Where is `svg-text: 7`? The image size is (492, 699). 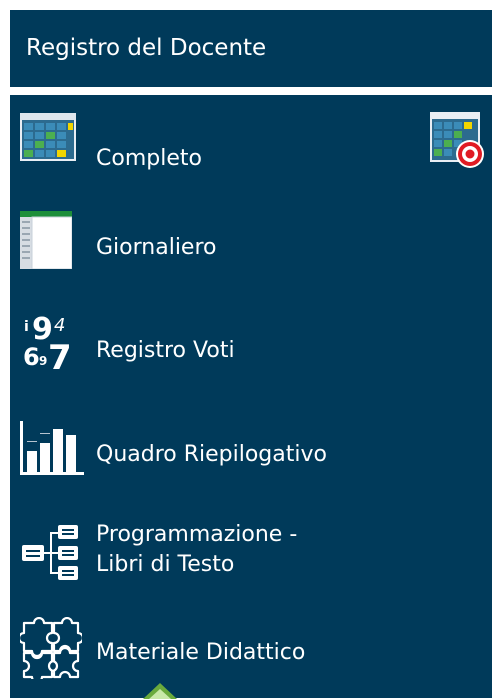
svg-text: 7 is located at coordinates (60, 354).